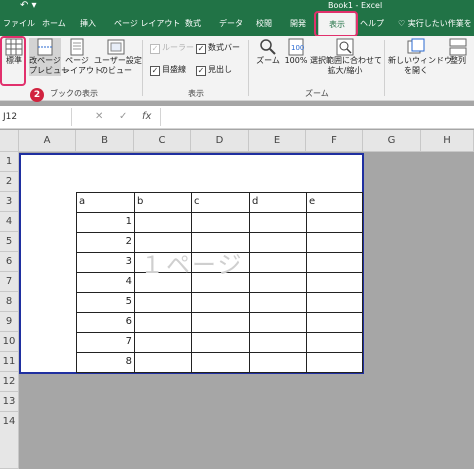 The image size is (474, 469). What do you see at coordinates (140, 201) in the screenshot?
I see `cell-c3: b` at bounding box center [140, 201].